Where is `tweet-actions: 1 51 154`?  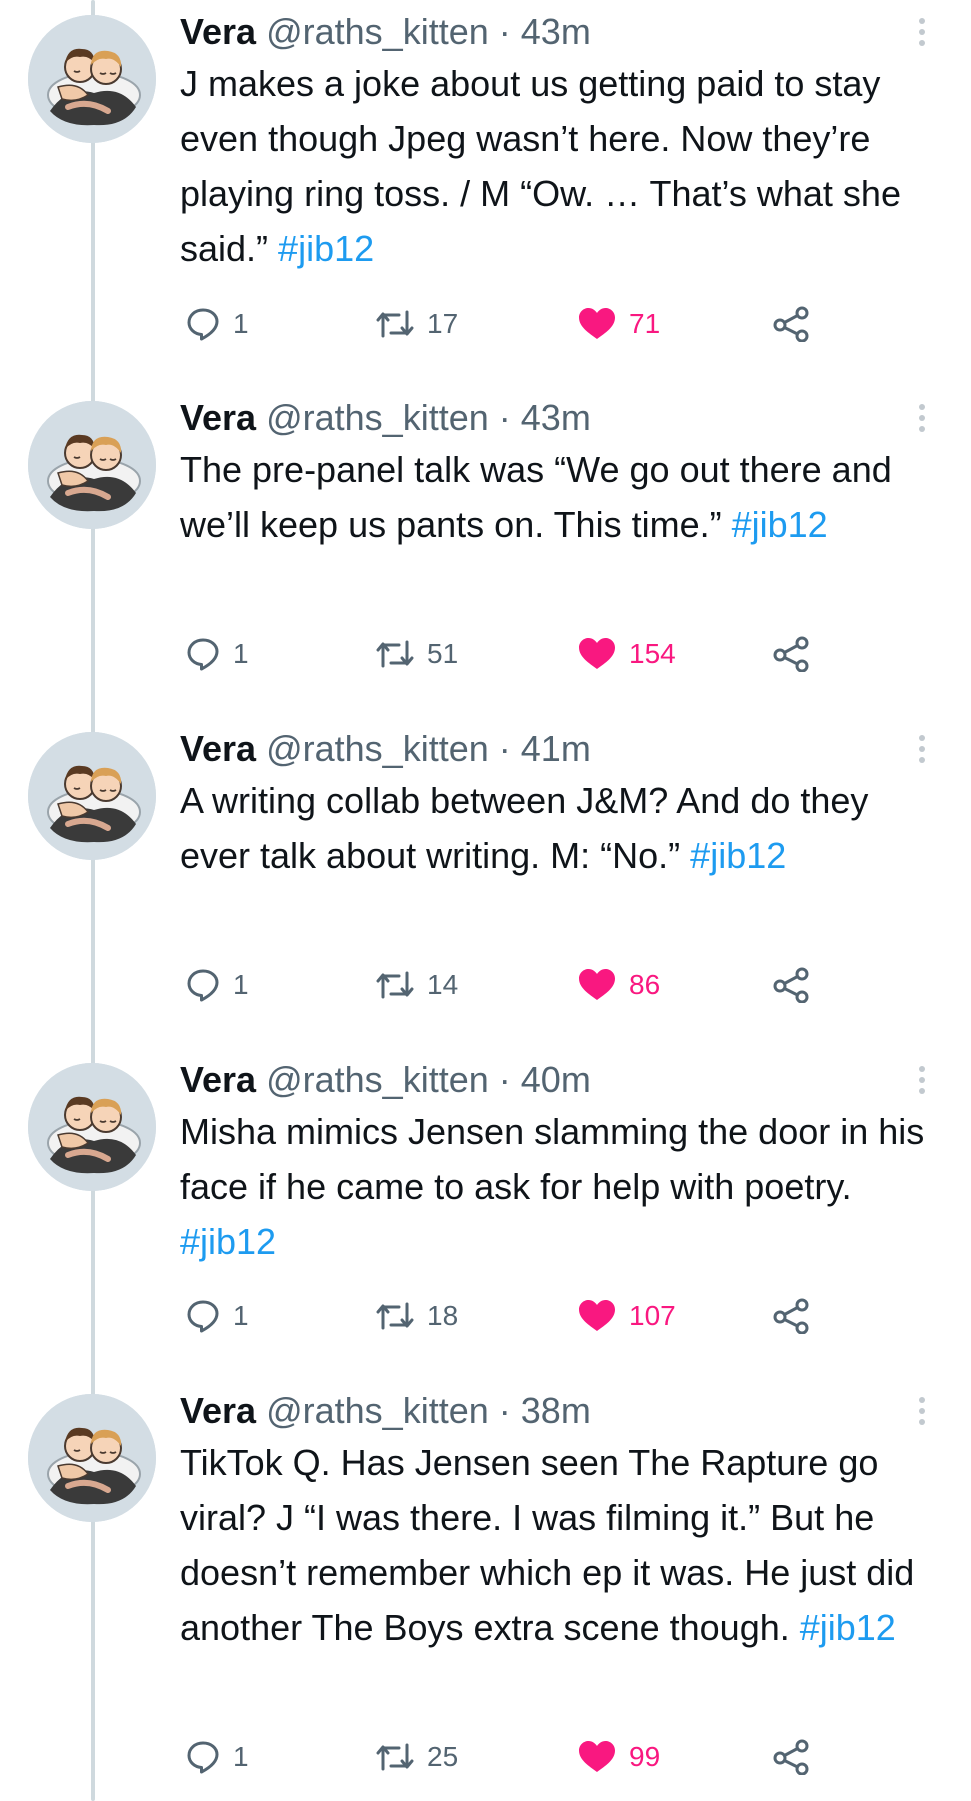 tweet-actions: 1 51 154 is located at coordinates (520, 654).